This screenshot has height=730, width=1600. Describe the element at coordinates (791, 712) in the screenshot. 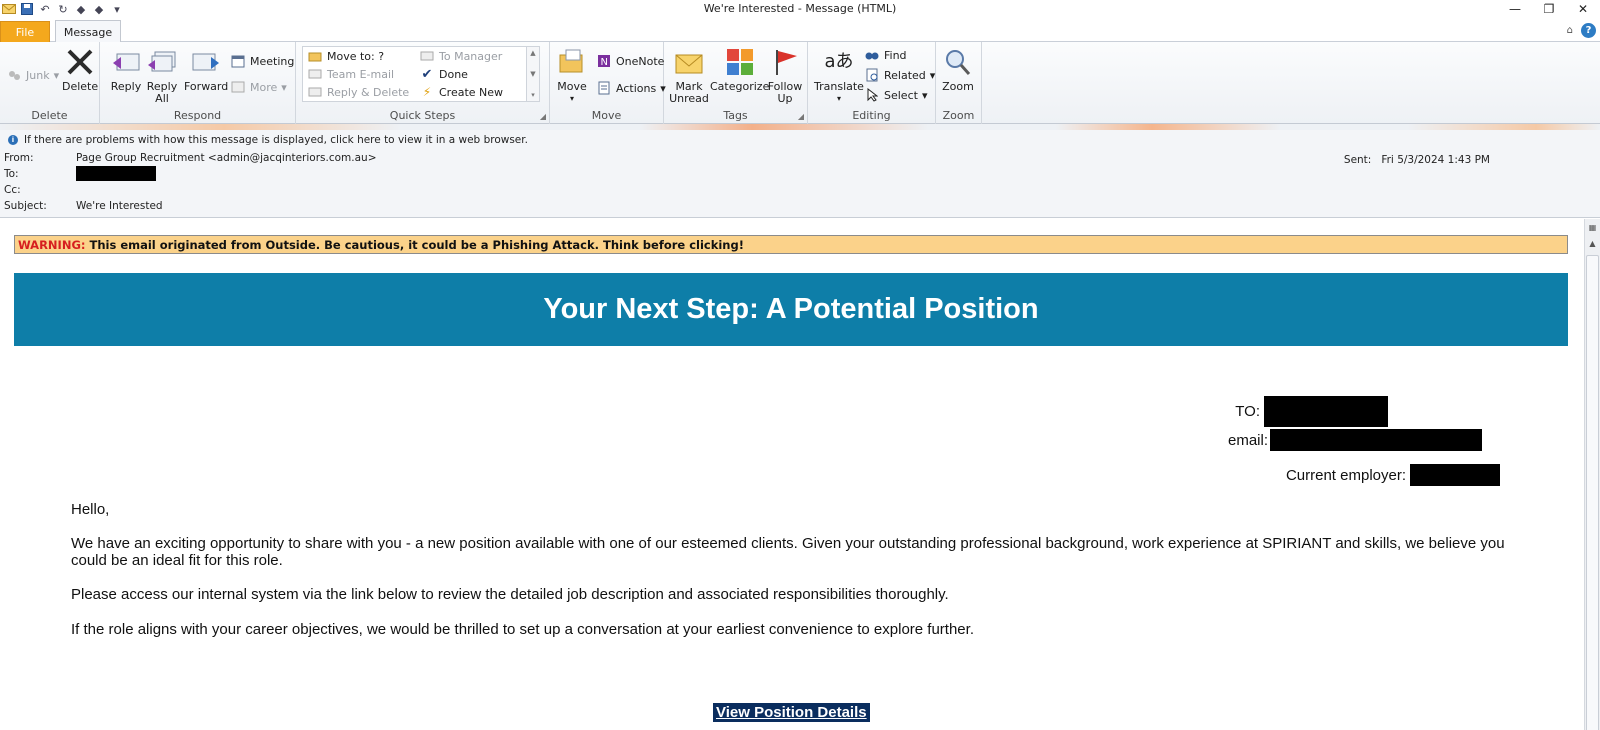

I see `view-position-details-link: View Position Details` at that location.